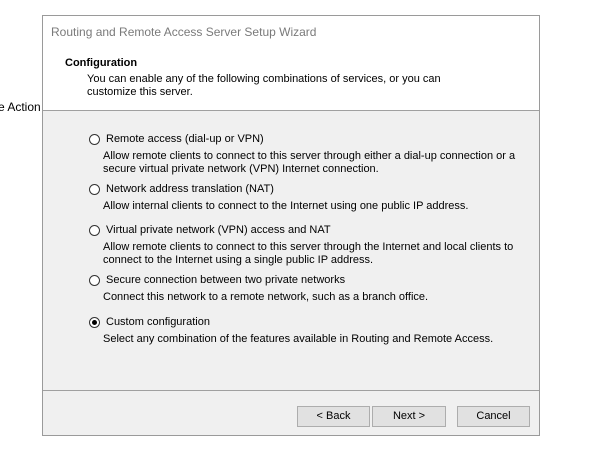 The height and width of the screenshot is (449, 593). Describe the element at coordinates (333, 416) in the screenshot. I see `back-button: < Back` at that location.